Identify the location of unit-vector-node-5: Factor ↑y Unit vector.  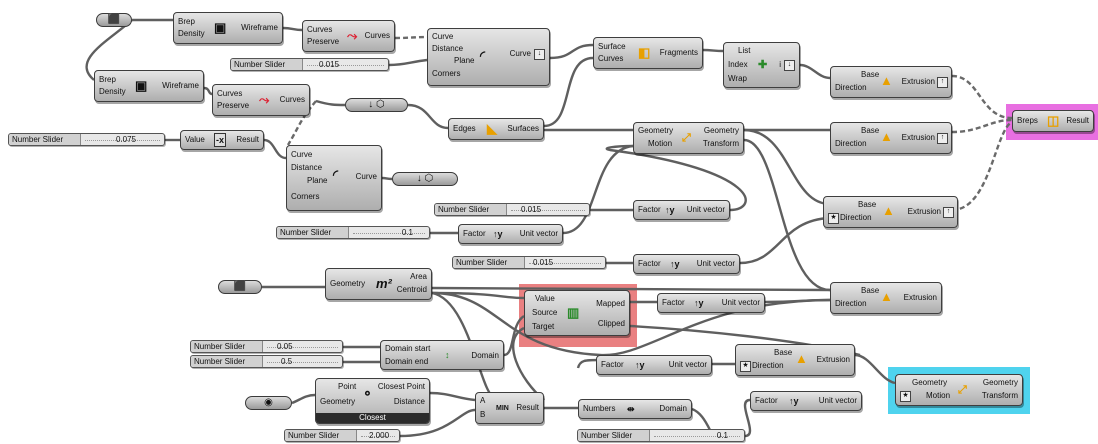
(654, 365).